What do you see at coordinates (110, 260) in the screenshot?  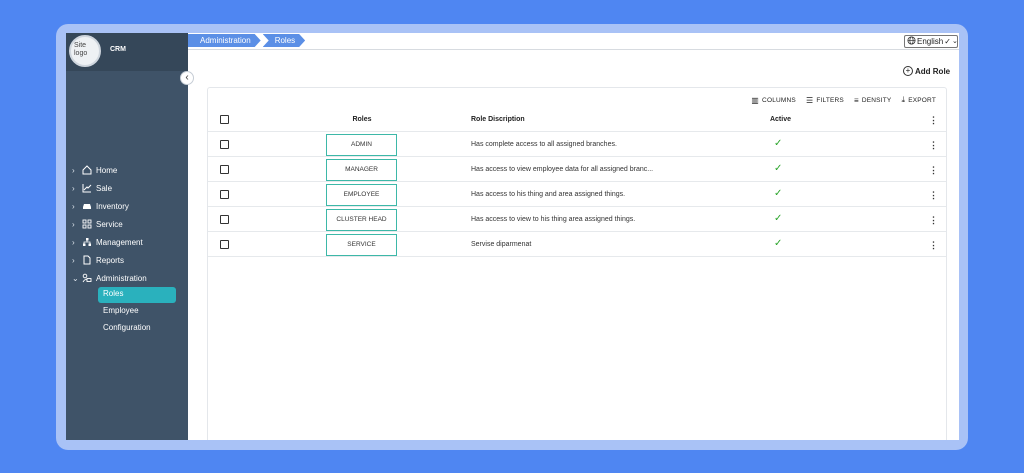 I see `sidebar-item-label: Reports` at bounding box center [110, 260].